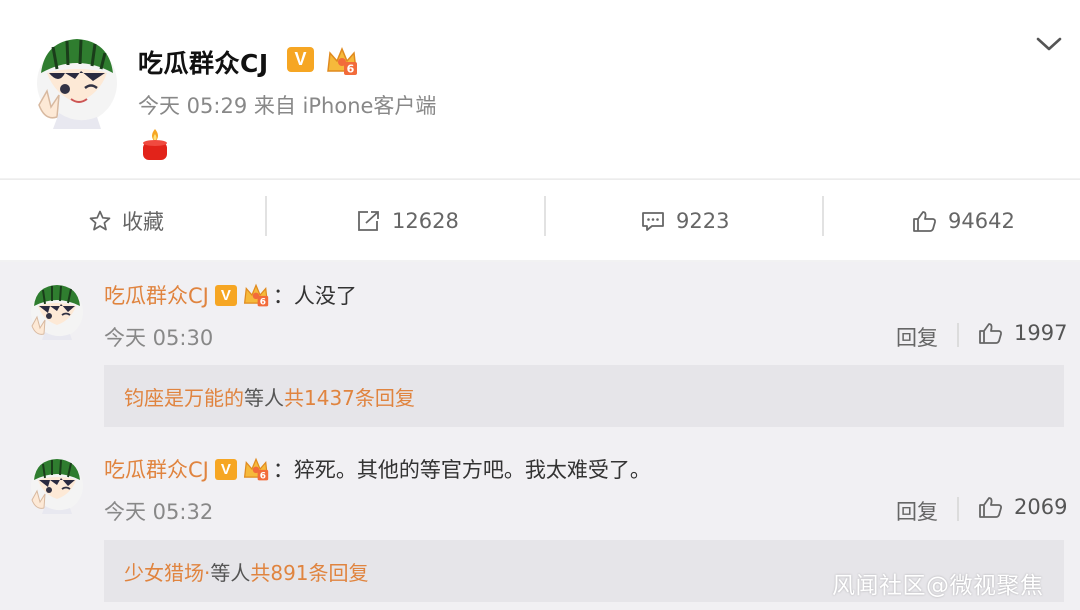 This screenshot has width=1080, height=610. I want to click on comment-text: 猝死。其他的等官方吧。我太难受了。, so click(472, 470).